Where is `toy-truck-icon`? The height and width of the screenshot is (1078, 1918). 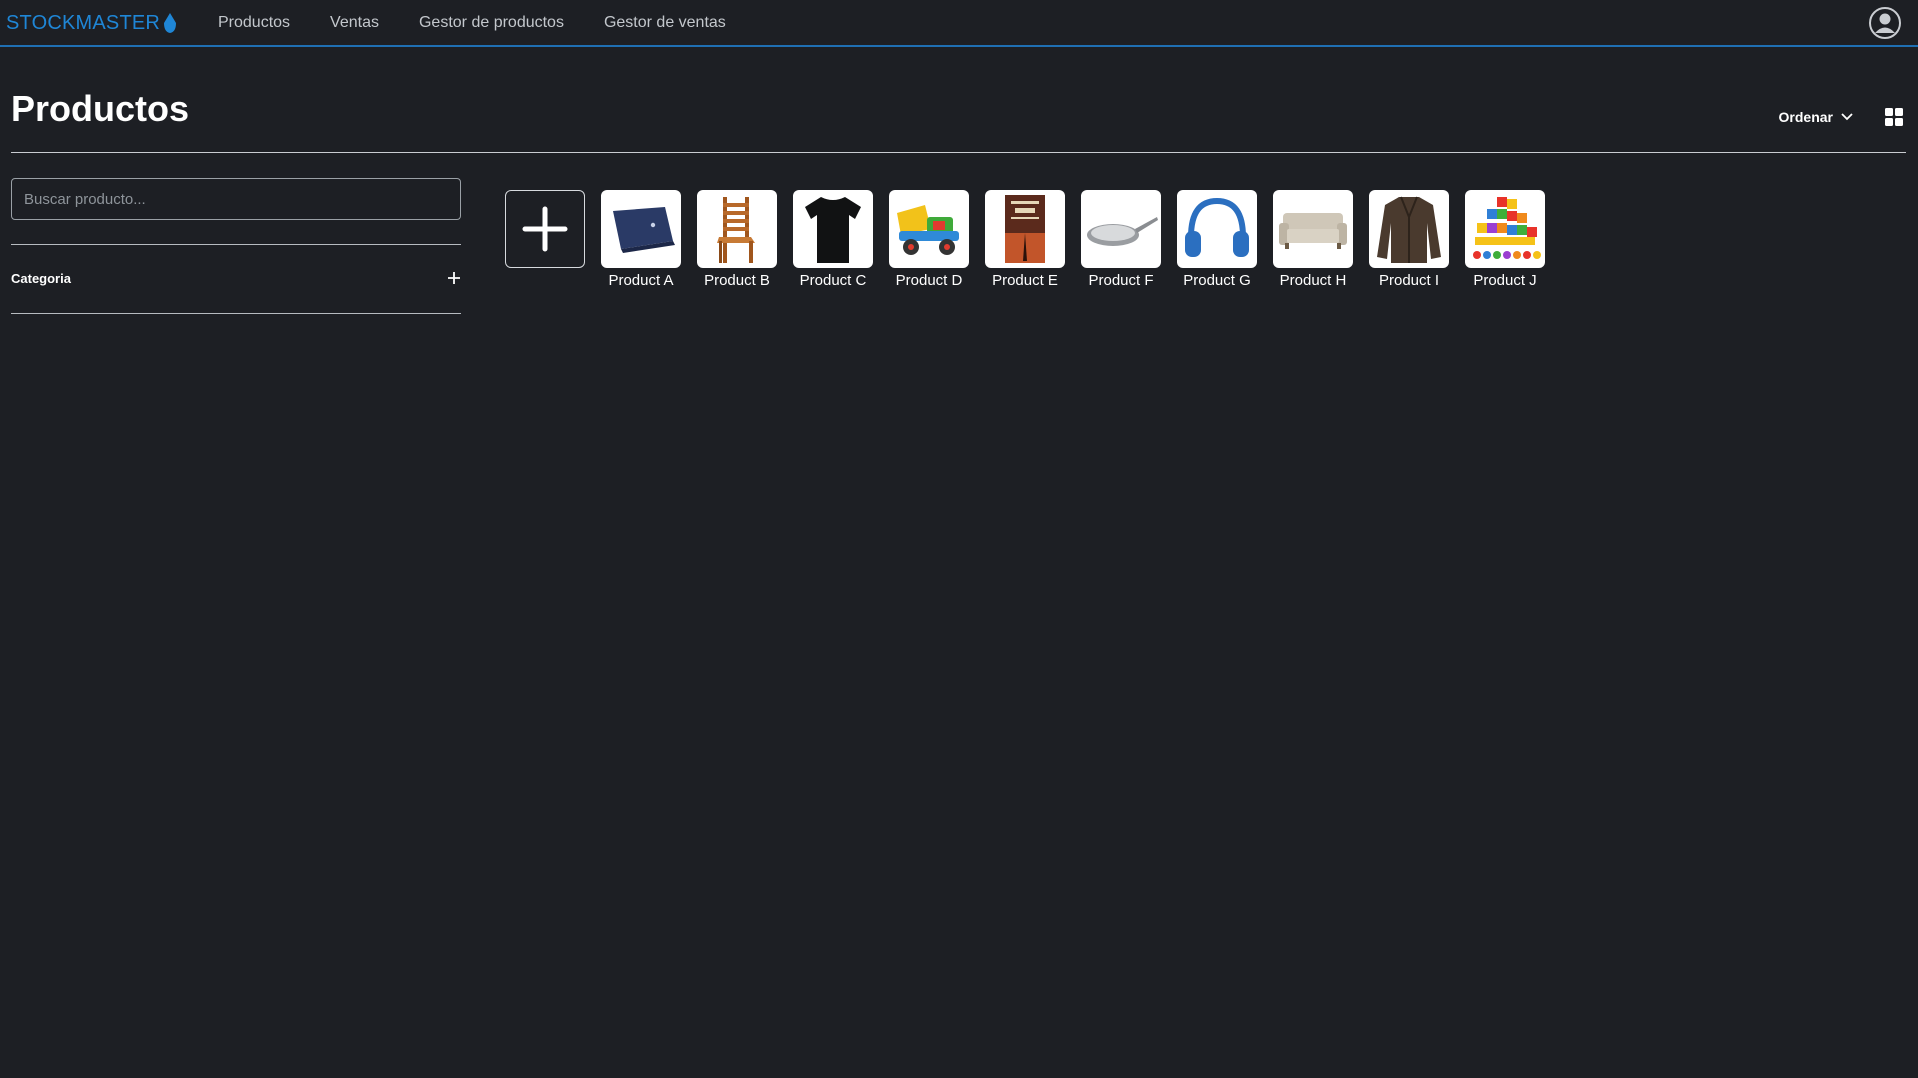
toy-truck-icon is located at coordinates (928, 230).